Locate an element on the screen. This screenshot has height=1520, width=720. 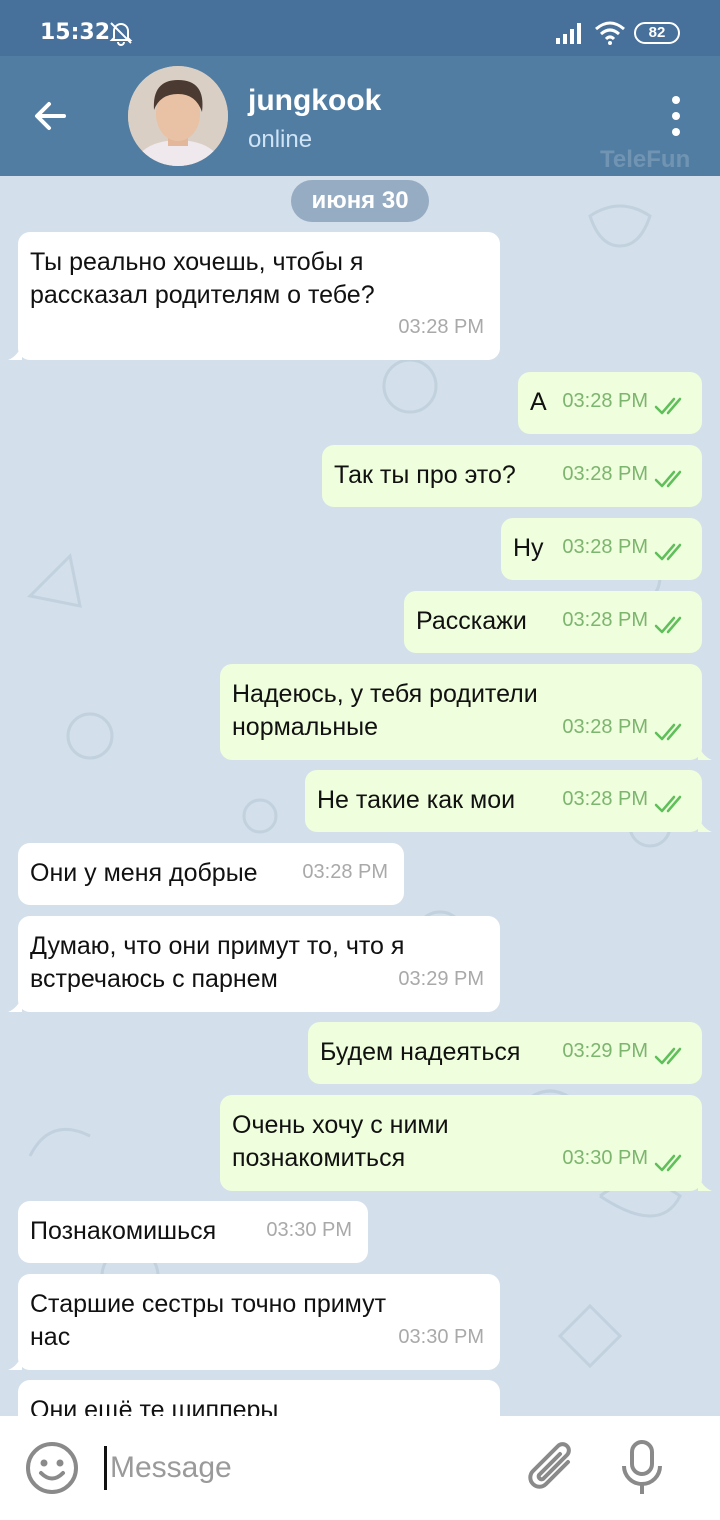
incoming-message: Они ещё те шипперы is located at coordinates (259, 1398).